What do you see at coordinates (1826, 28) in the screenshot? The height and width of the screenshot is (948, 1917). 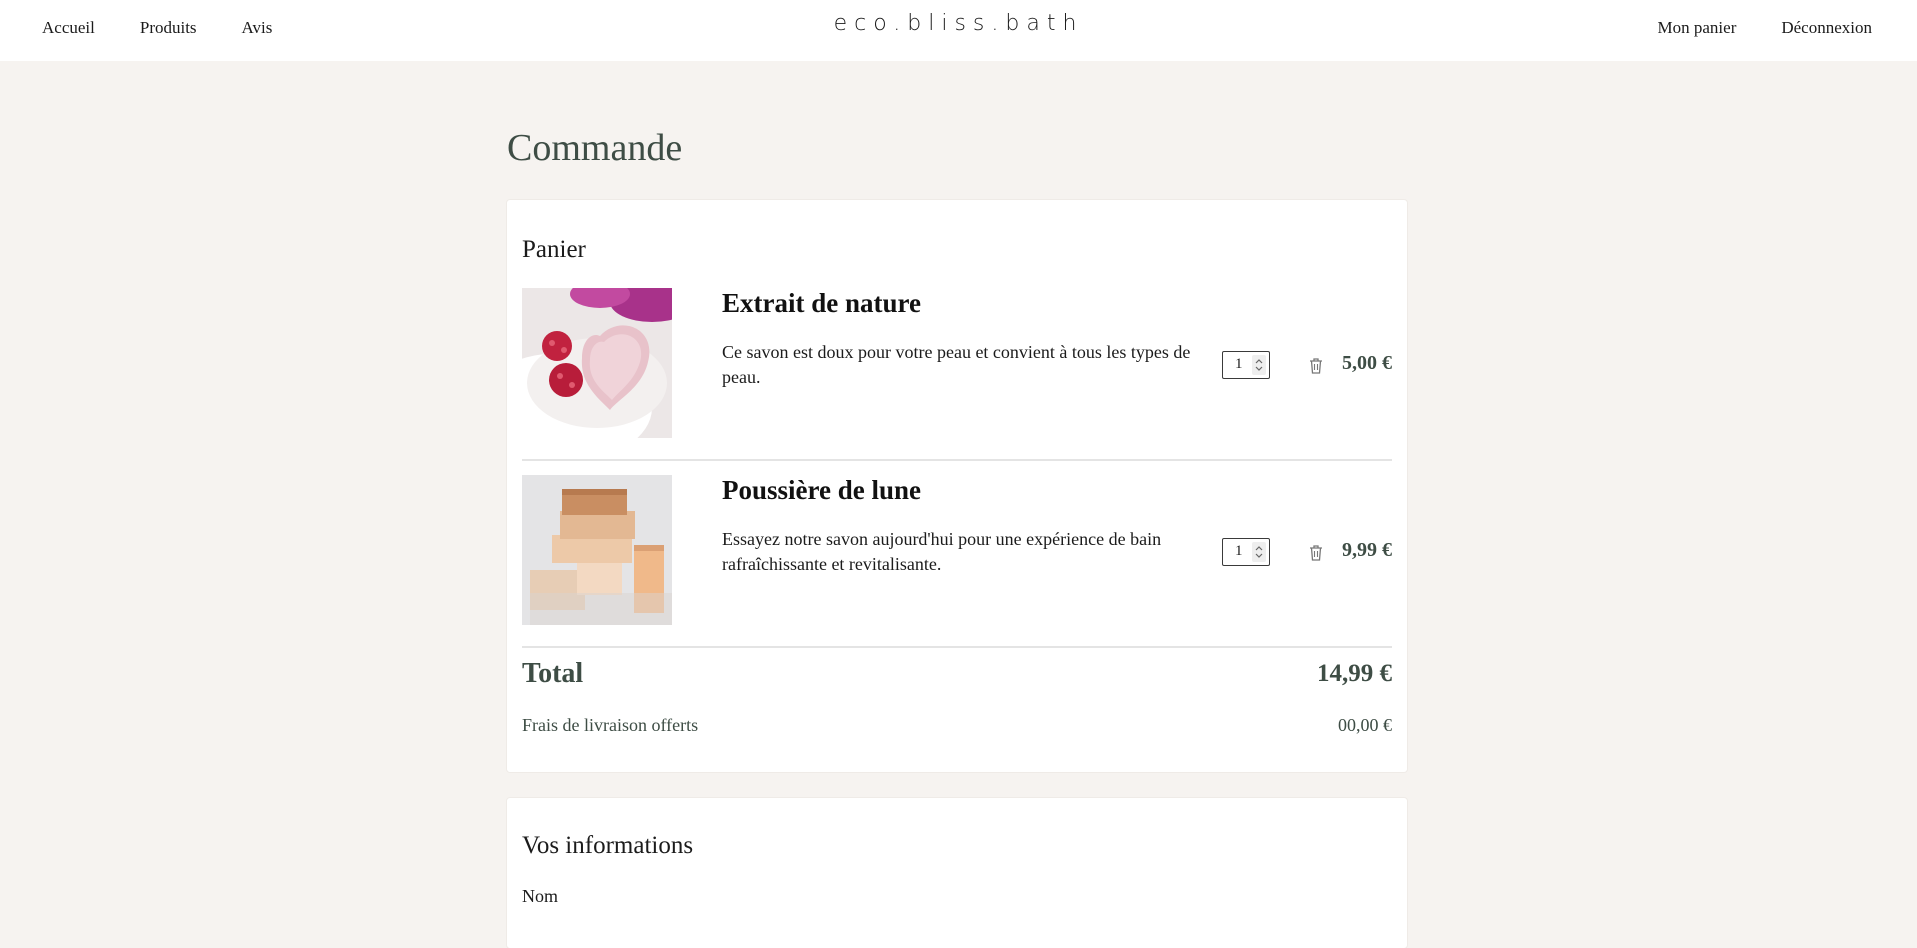 I see `nav-link-deconnexion: Déconnexion` at bounding box center [1826, 28].